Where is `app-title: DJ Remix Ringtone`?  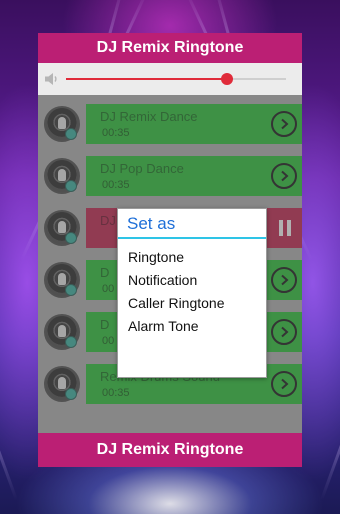
app-title: DJ Remix Ringtone is located at coordinates (170, 47).